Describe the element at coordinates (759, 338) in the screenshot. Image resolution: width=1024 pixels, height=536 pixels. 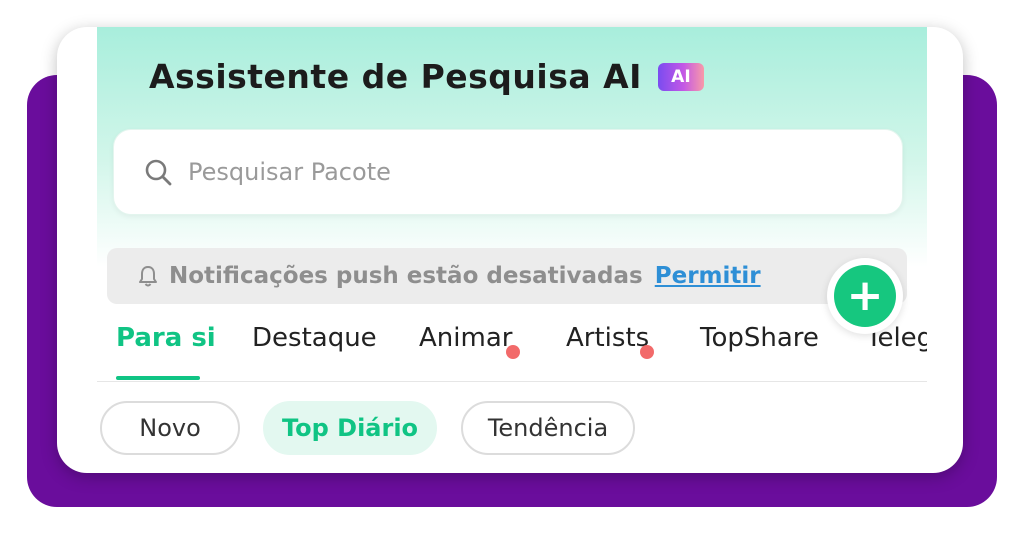
I see `tab-topshare: TopShare` at that location.